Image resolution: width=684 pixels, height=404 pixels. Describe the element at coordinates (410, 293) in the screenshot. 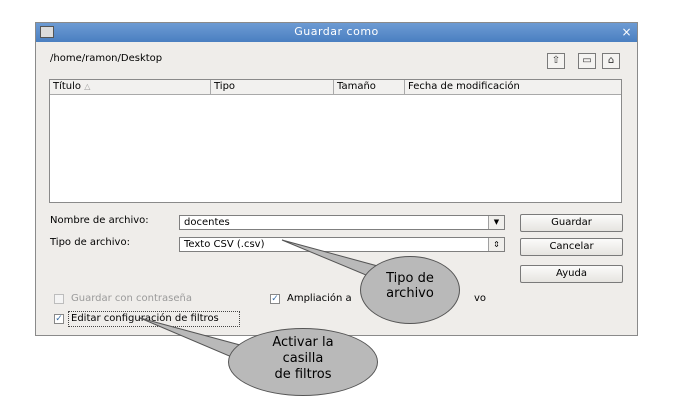

I see `filetype-callout-line2: archivo` at that location.